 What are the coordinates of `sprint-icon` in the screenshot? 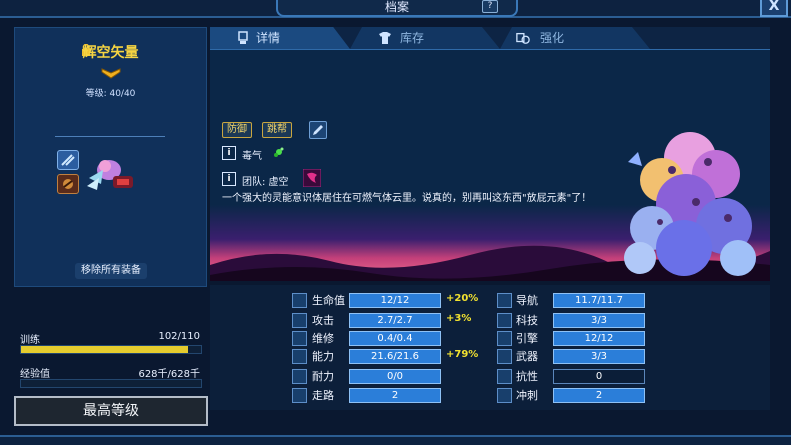 It's located at (504, 395).